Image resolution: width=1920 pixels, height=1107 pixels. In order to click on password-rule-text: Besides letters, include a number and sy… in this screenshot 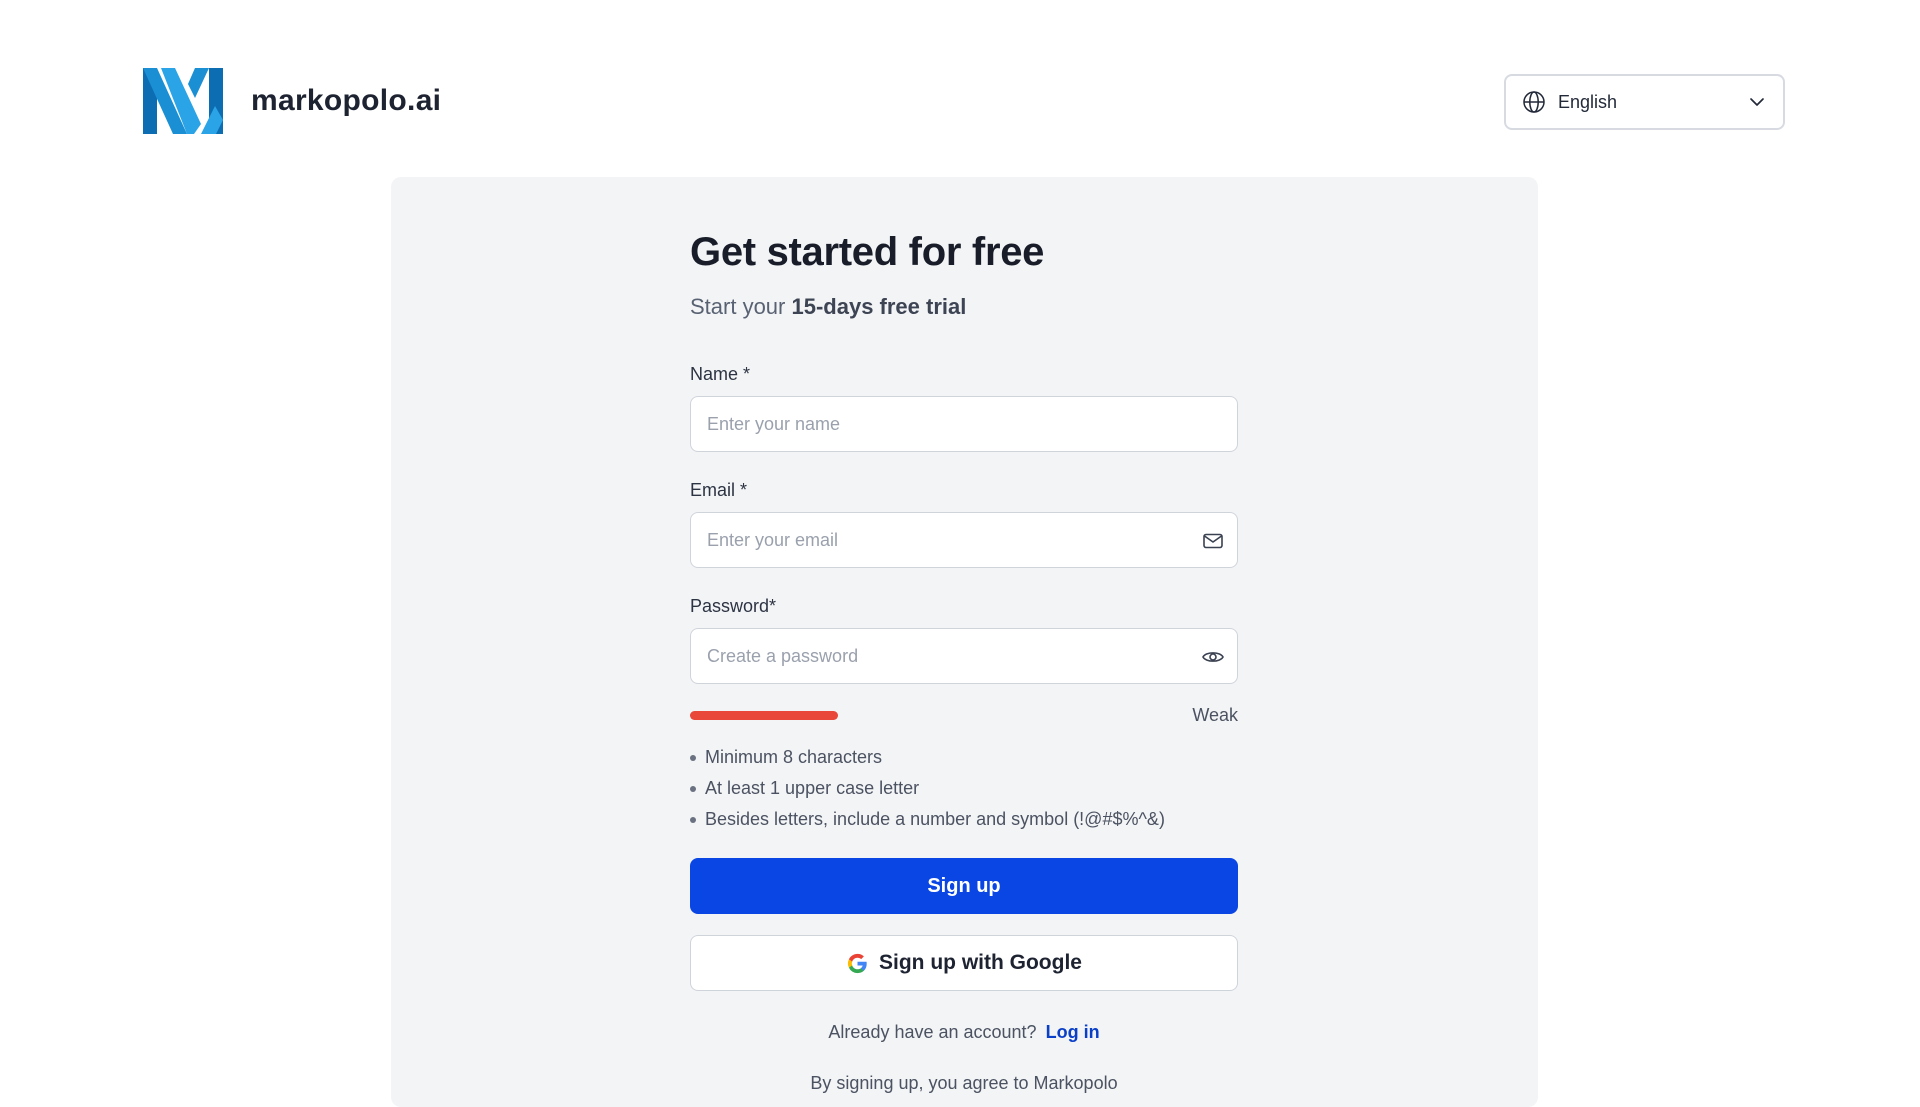, I will do `click(935, 819)`.